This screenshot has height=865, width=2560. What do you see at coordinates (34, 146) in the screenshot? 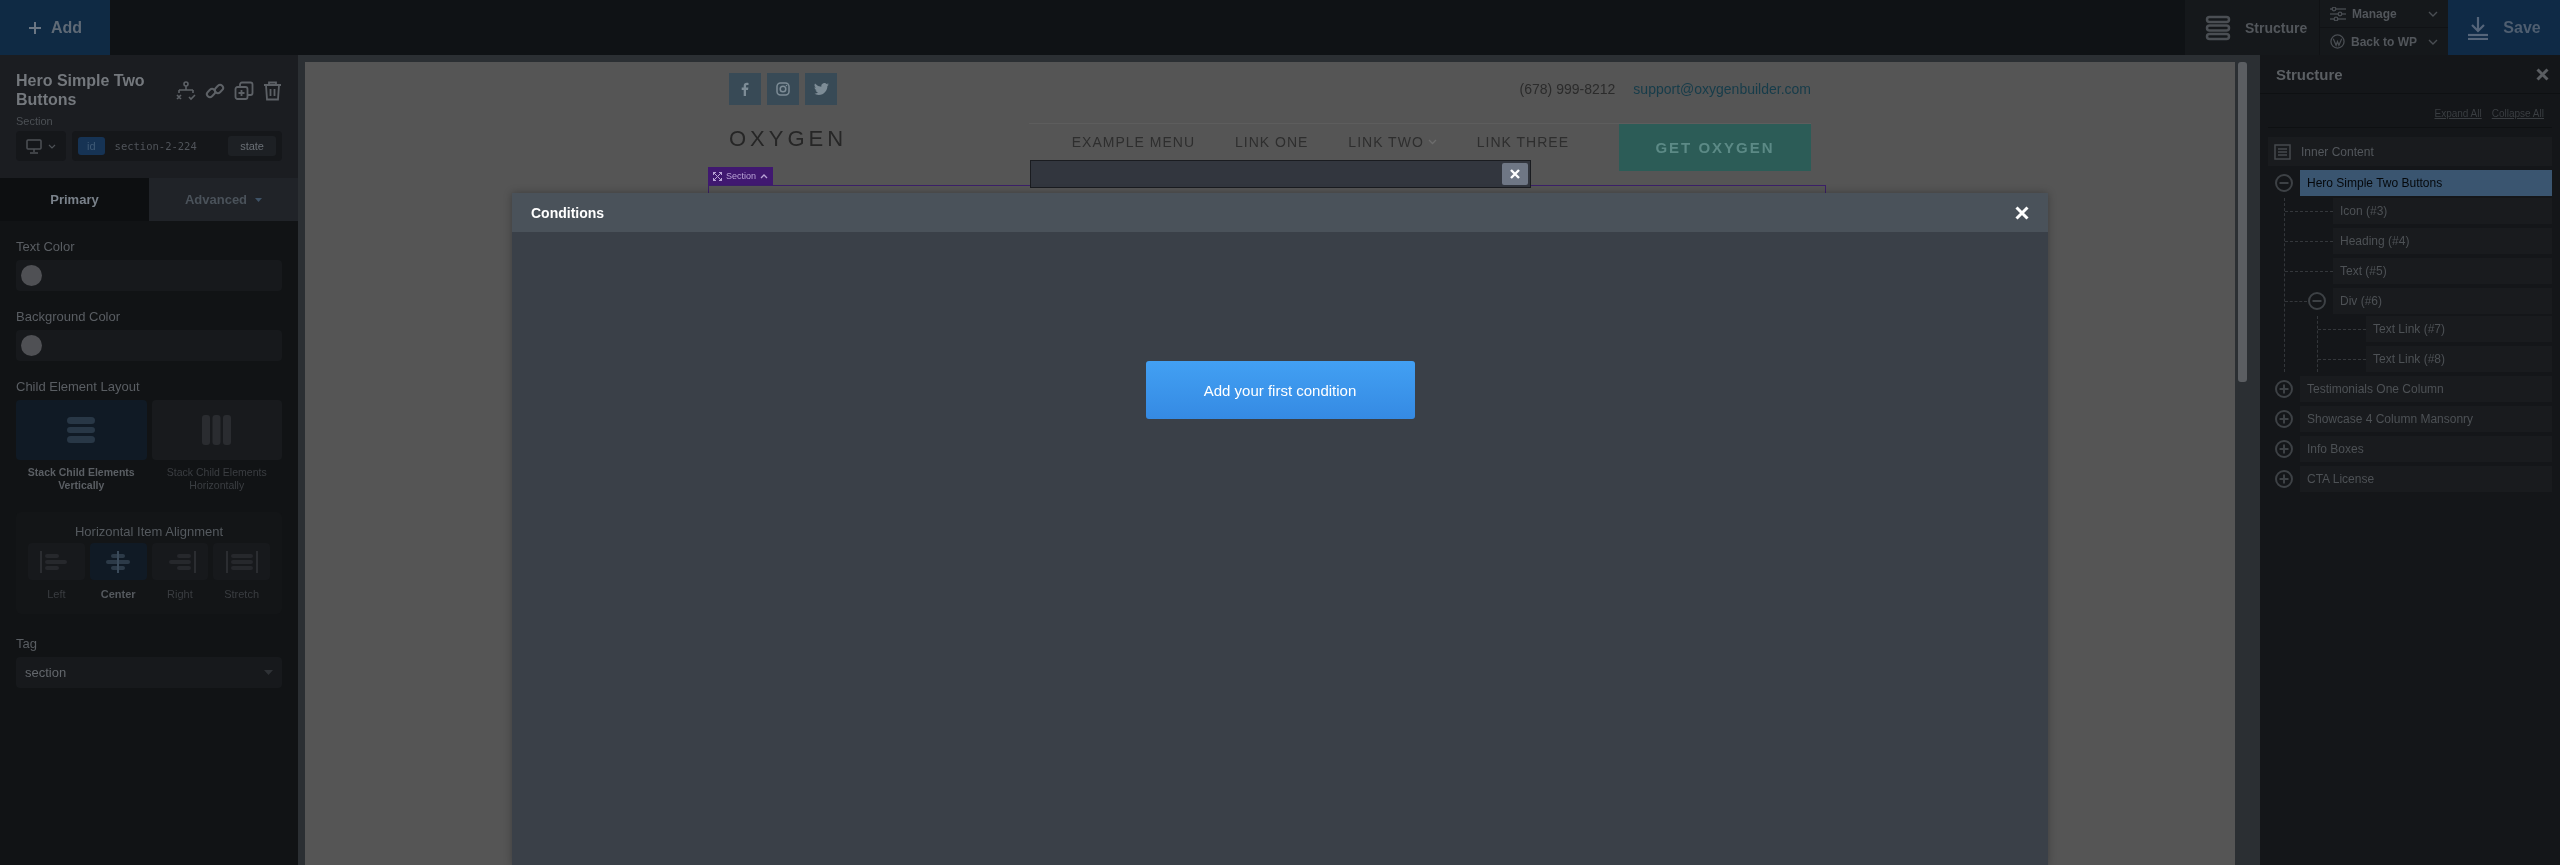
I see `monitor-icon` at bounding box center [34, 146].